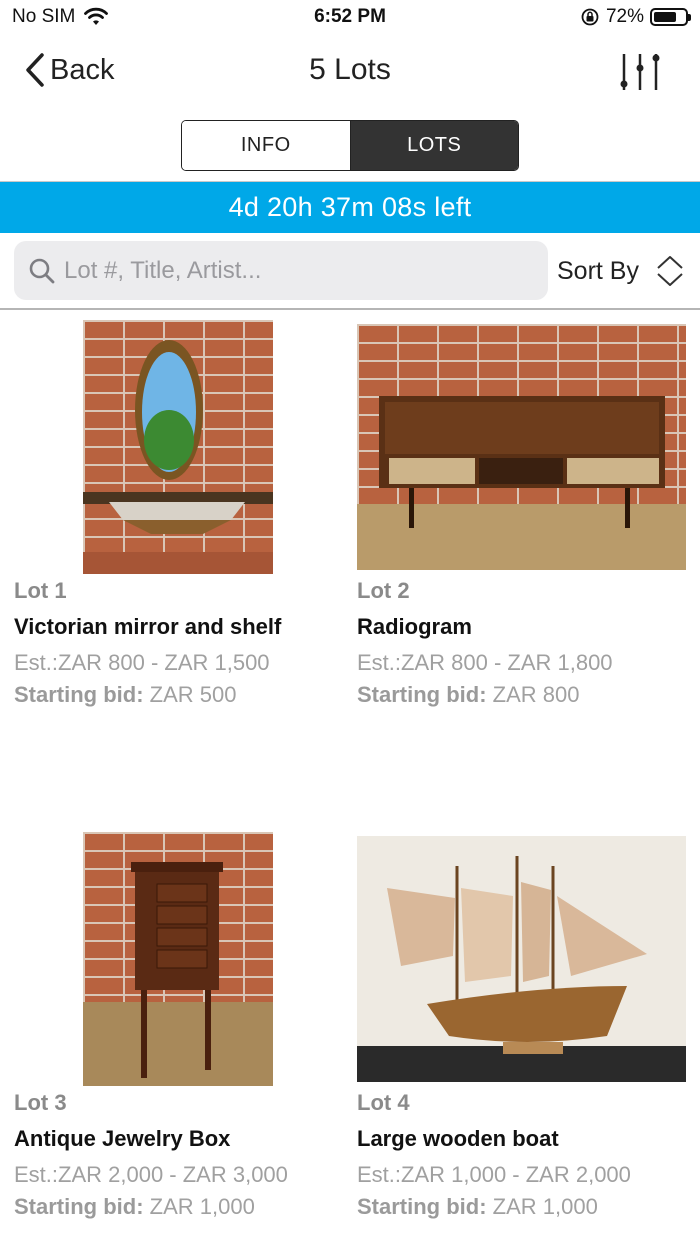  Describe the element at coordinates (624, 16) in the screenshot. I see `battery-percent: 72%` at that location.